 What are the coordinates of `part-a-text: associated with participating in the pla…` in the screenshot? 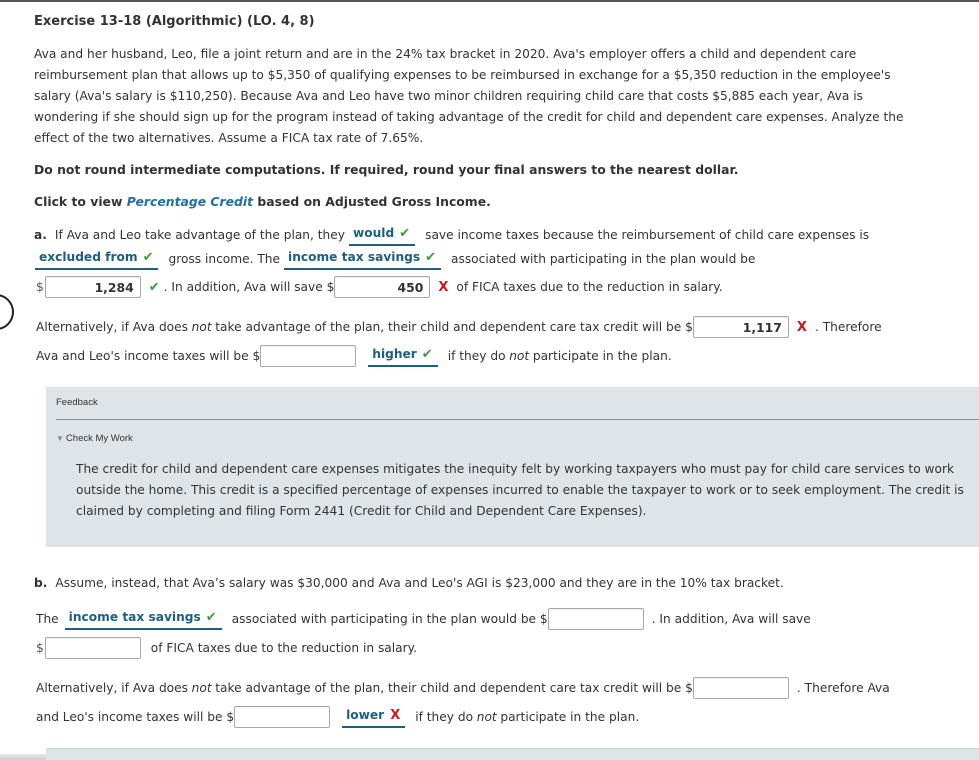 It's located at (603, 259).